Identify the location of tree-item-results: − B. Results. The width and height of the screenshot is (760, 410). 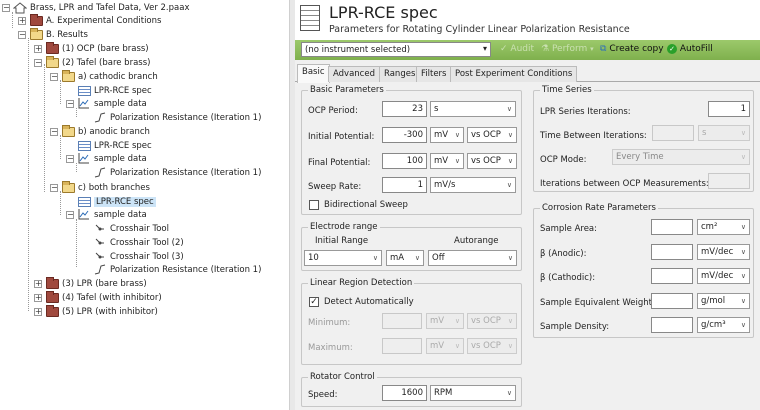
(53, 34).